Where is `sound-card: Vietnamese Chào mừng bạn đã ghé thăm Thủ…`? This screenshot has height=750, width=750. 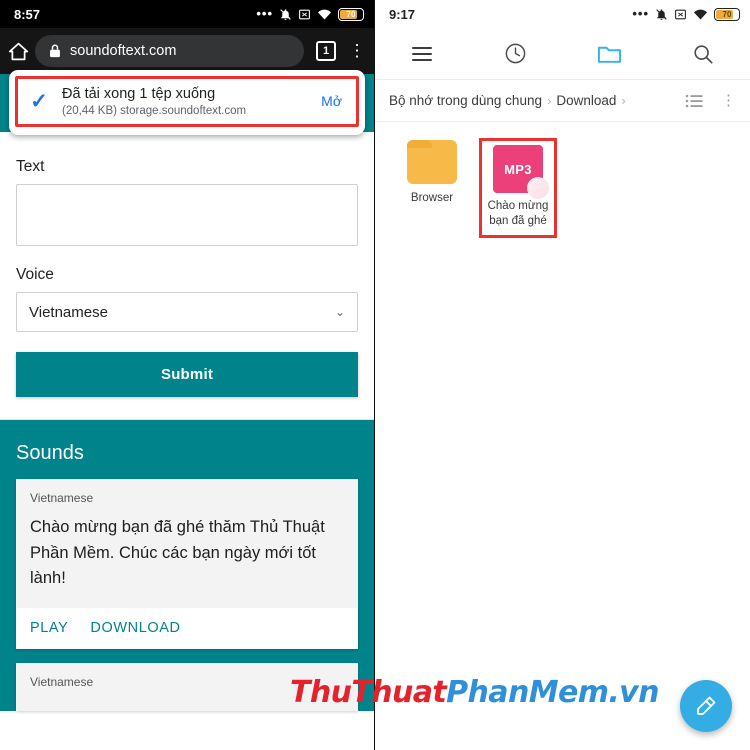
sound-card: Vietnamese Chào mừng bạn đã ghé thăm Thủ… is located at coordinates (187, 564).